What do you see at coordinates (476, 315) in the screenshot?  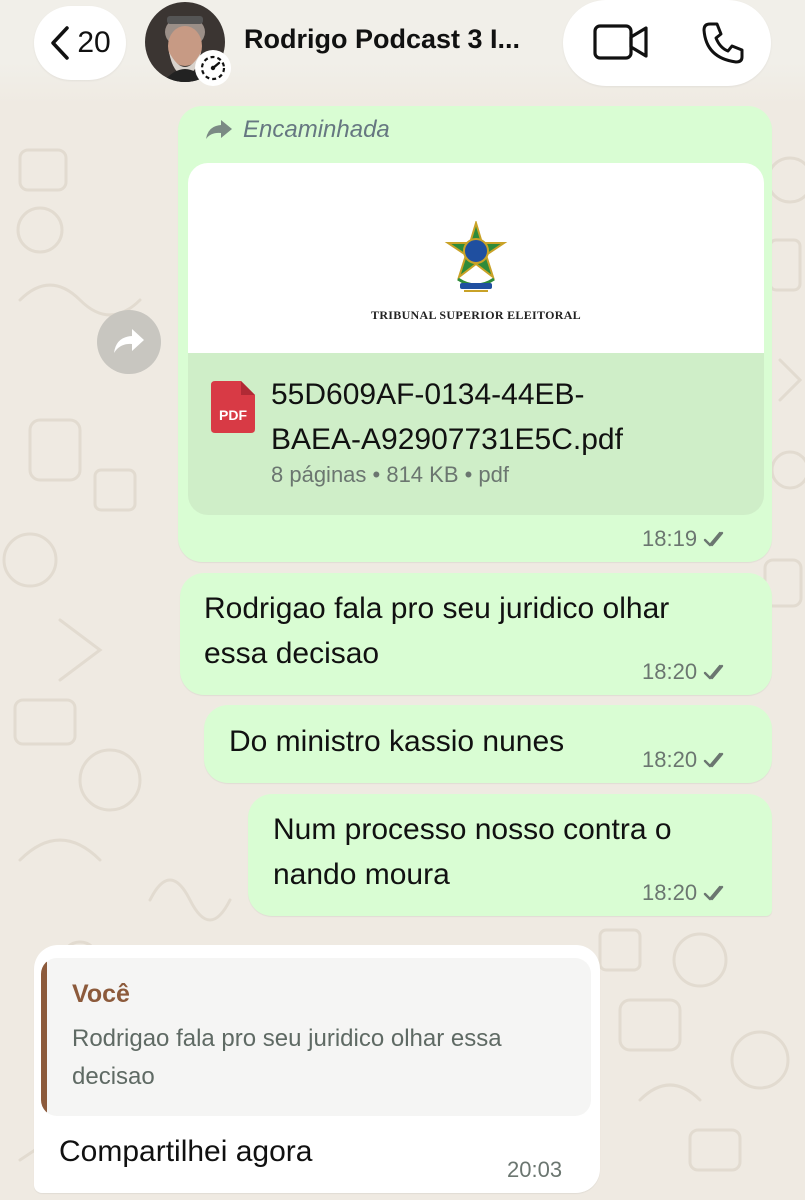 I see `document-preview-title: TRIBUNAL SUPERIOR ELEITORAL` at bounding box center [476, 315].